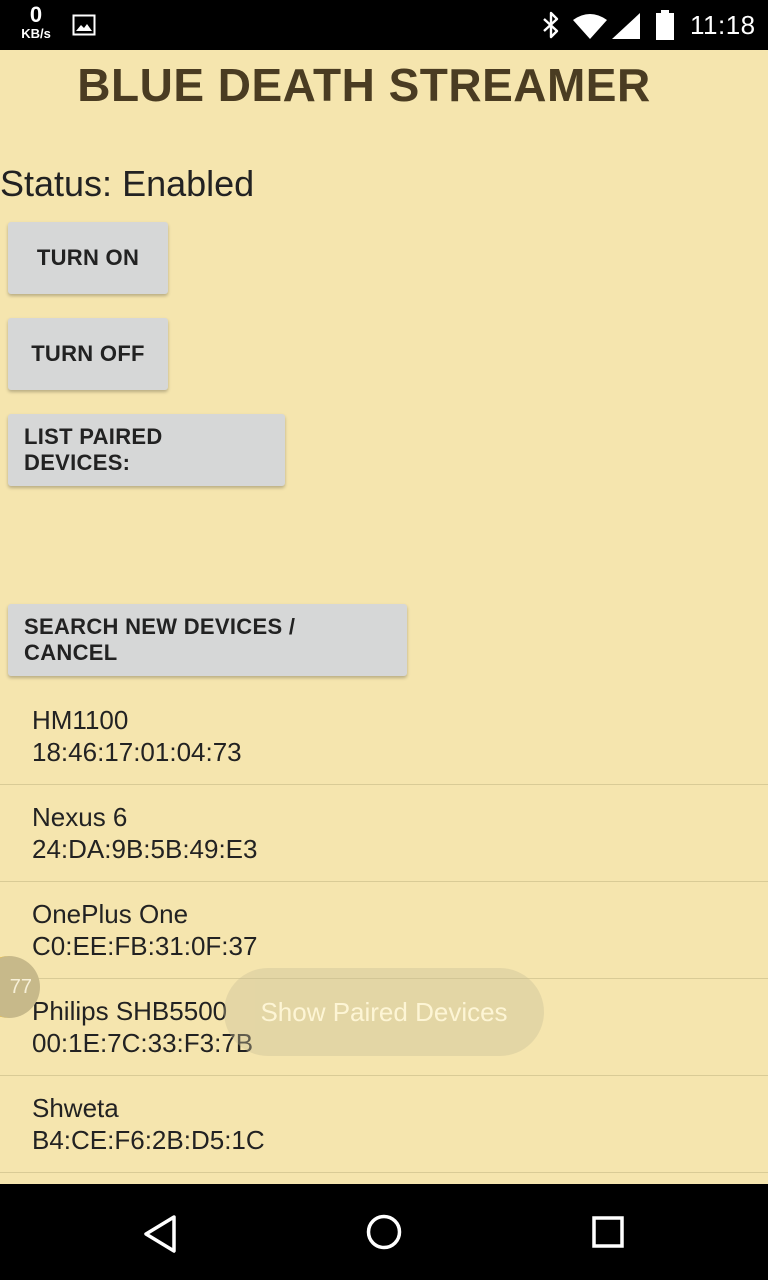 This screenshot has width=768, height=1280. I want to click on back-icon, so click(160, 1234).